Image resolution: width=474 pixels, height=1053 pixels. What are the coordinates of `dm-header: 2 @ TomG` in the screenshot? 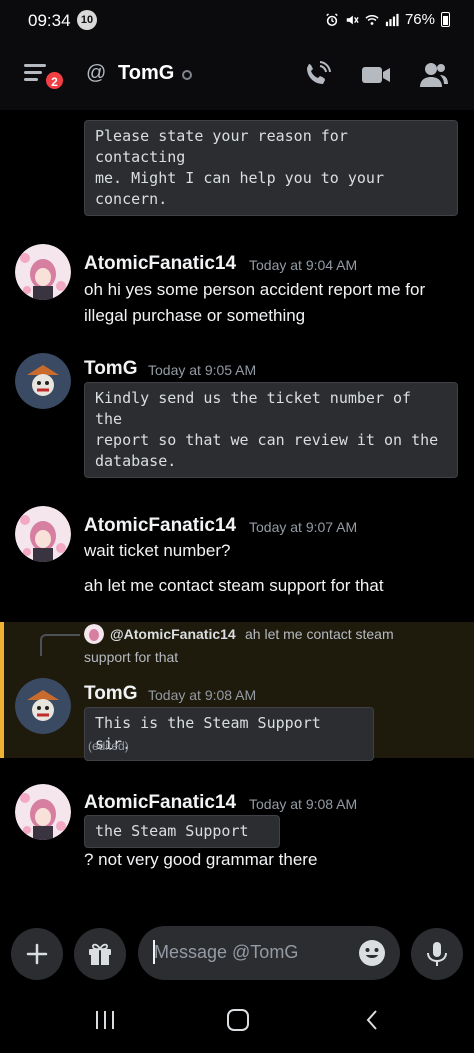 It's located at (237, 76).